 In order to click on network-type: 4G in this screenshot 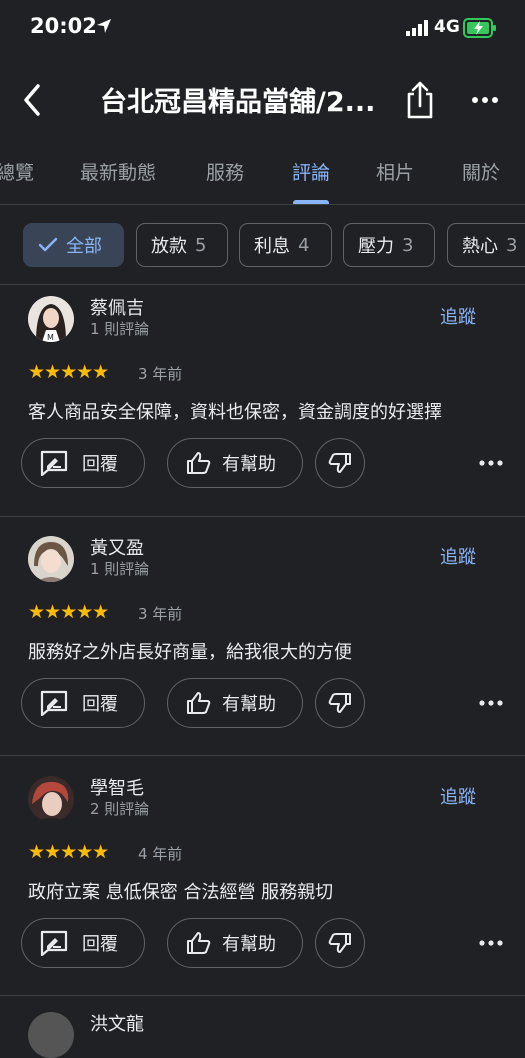, I will do `click(447, 27)`.